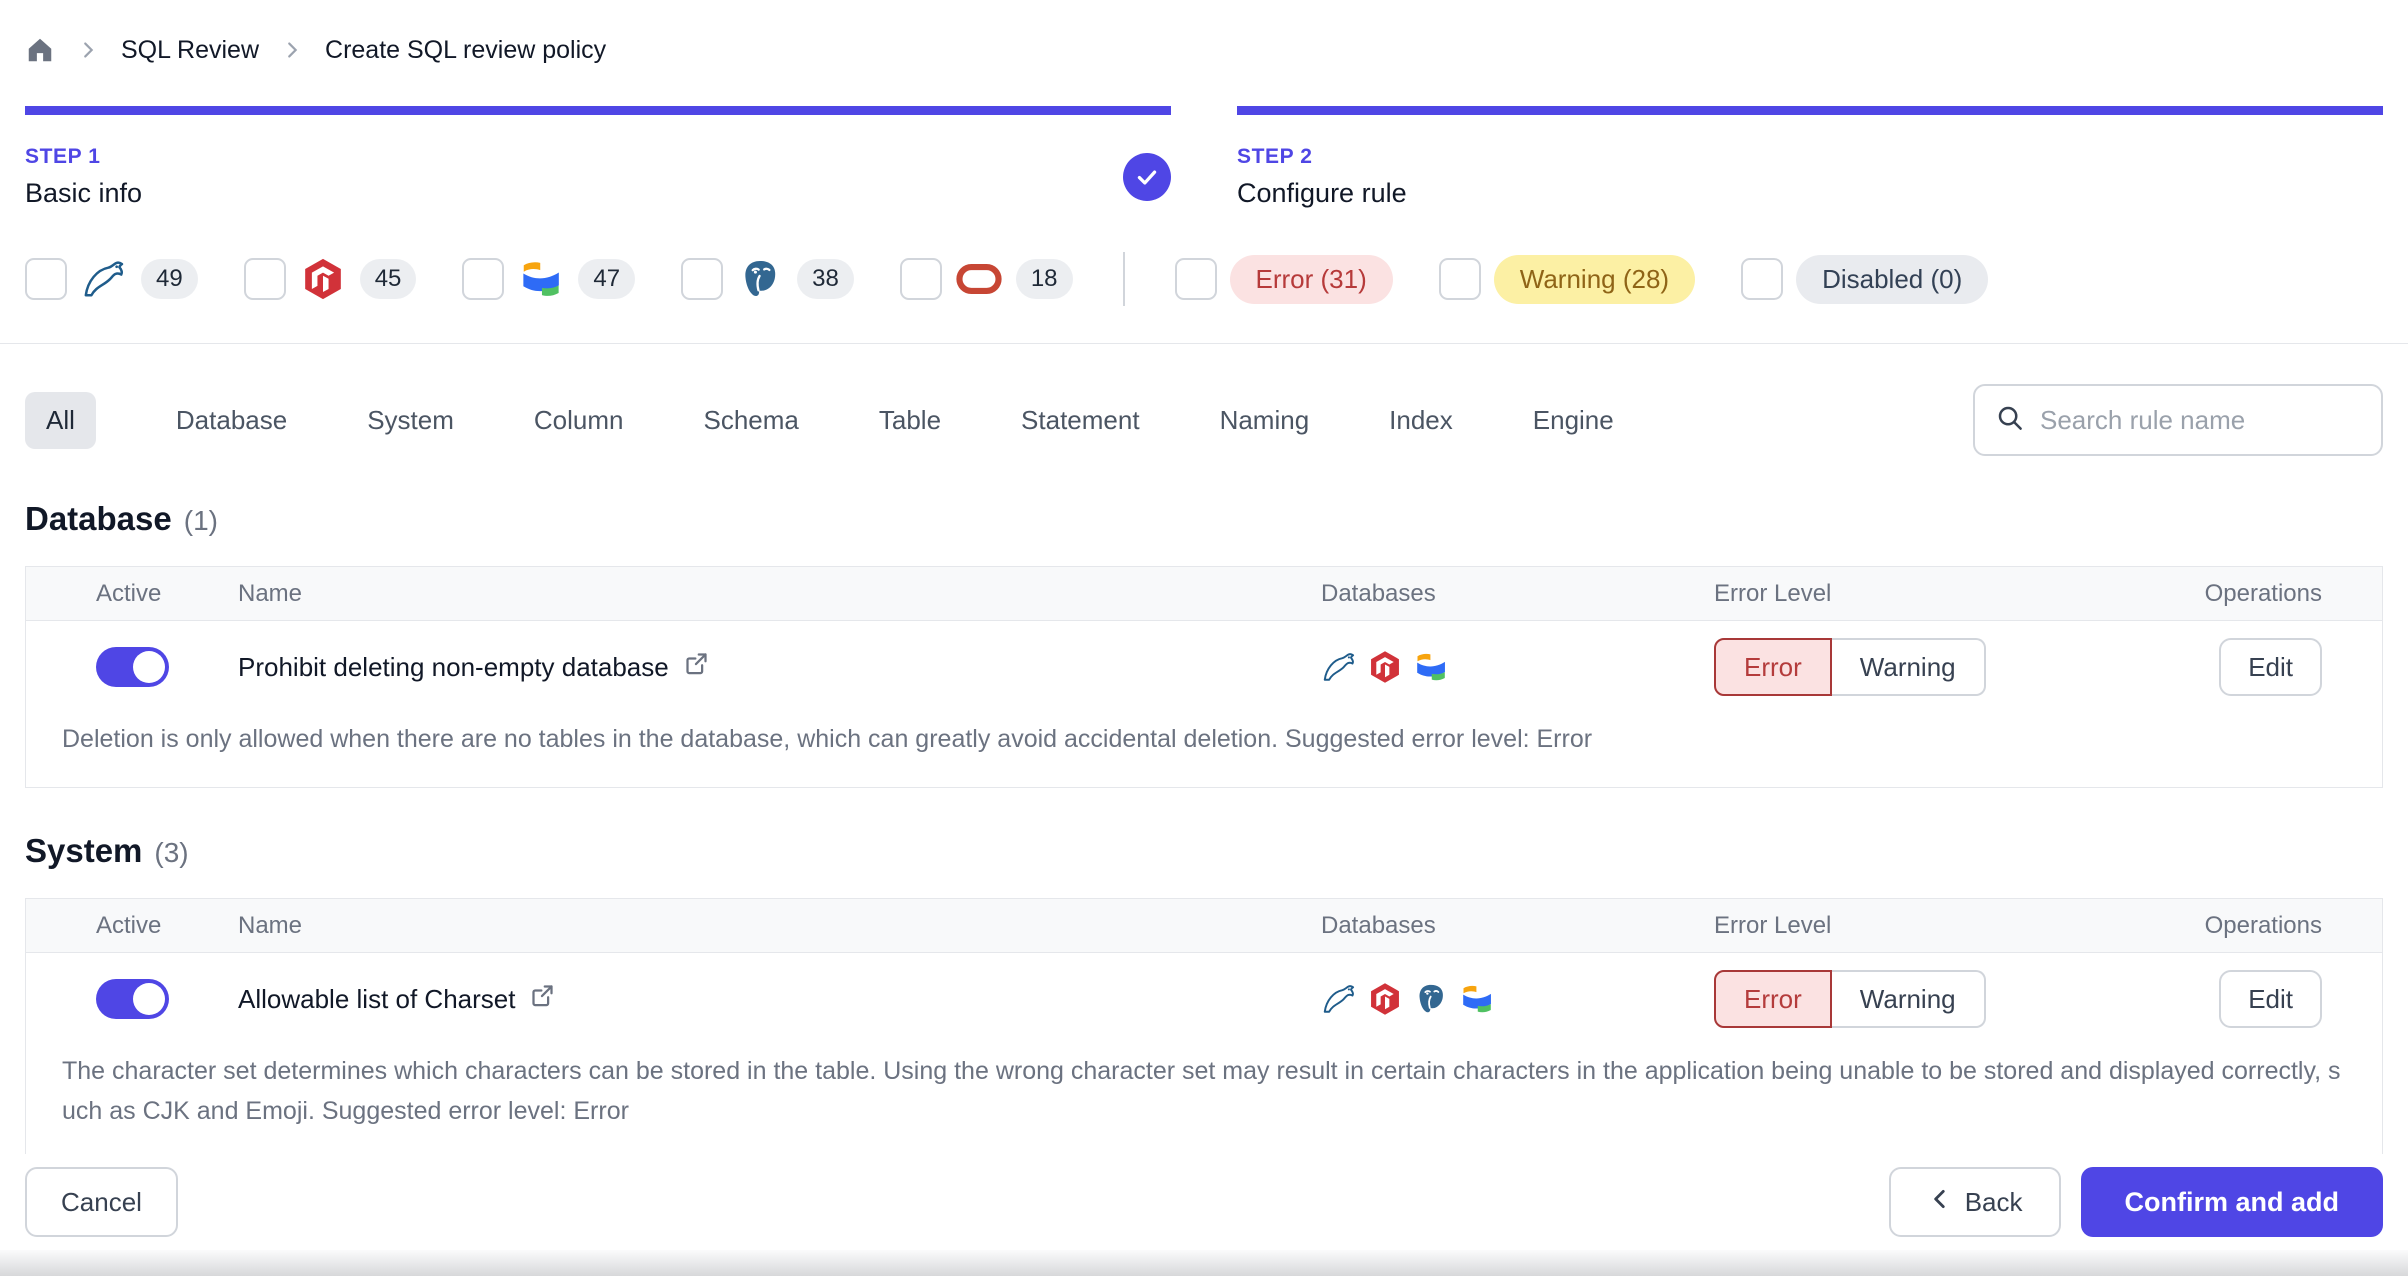 The image size is (2408, 1276). What do you see at coordinates (264, 279) in the screenshot?
I see `tidb-checkbox` at bounding box center [264, 279].